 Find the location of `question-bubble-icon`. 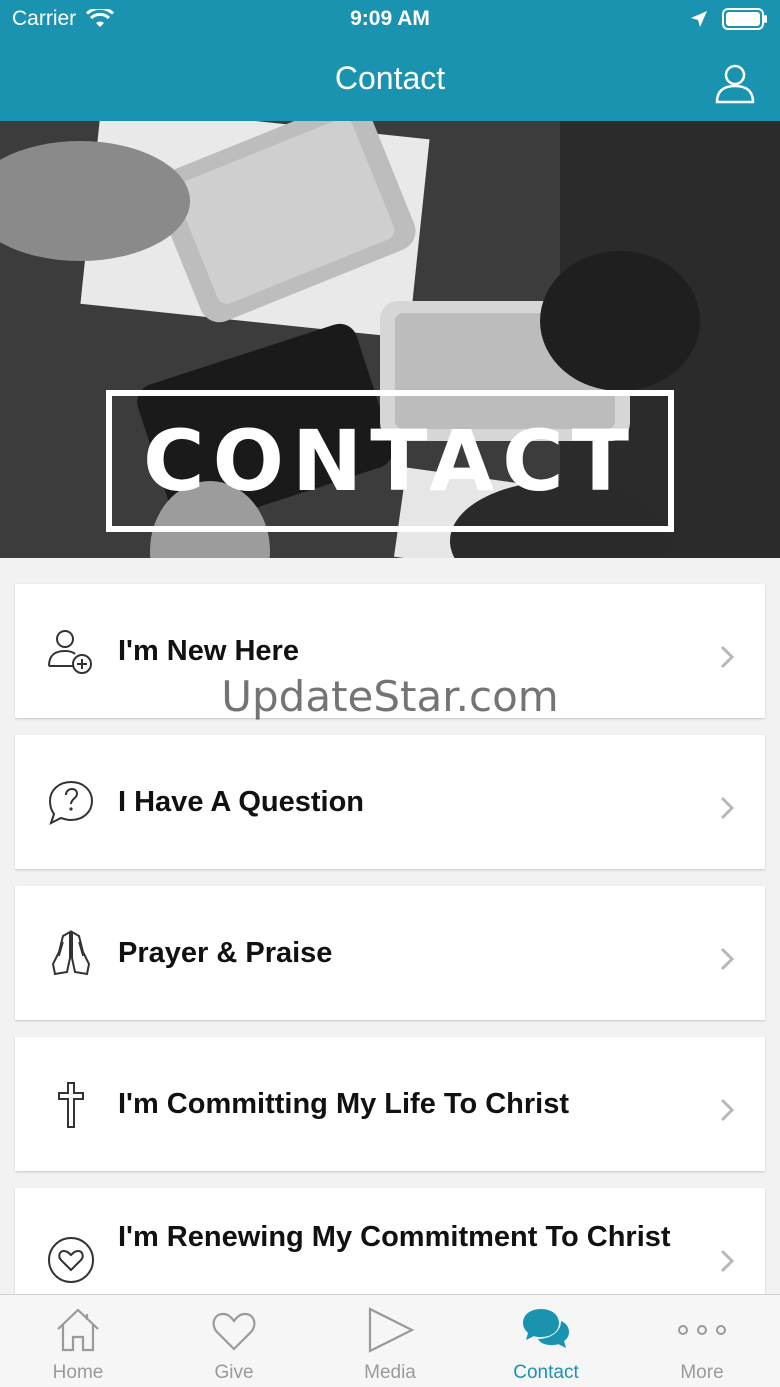

question-bubble-icon is located at coordinates (71, 802).